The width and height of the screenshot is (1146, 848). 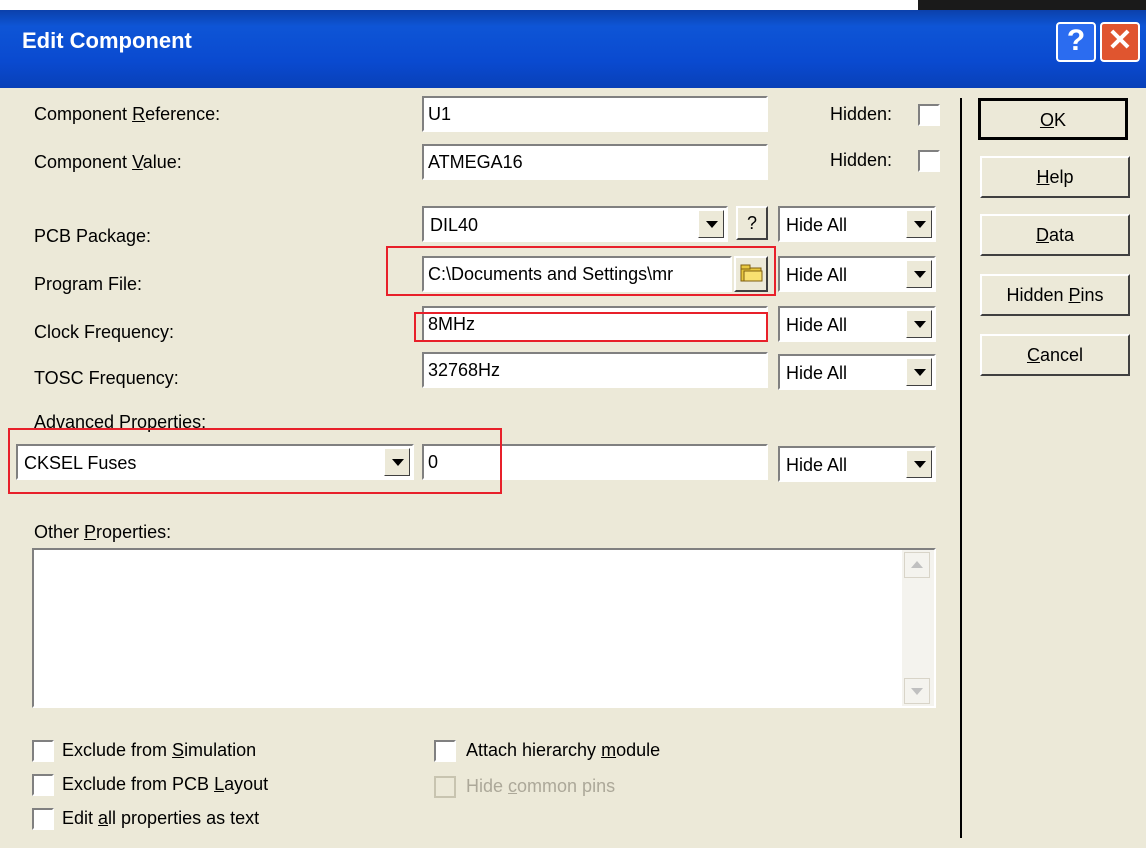 What do you see at coordinates (161, 818) in the screenshot?
I see `edit-all-as-text-label: Edit all properties as text` at bounding box center [161, 818].